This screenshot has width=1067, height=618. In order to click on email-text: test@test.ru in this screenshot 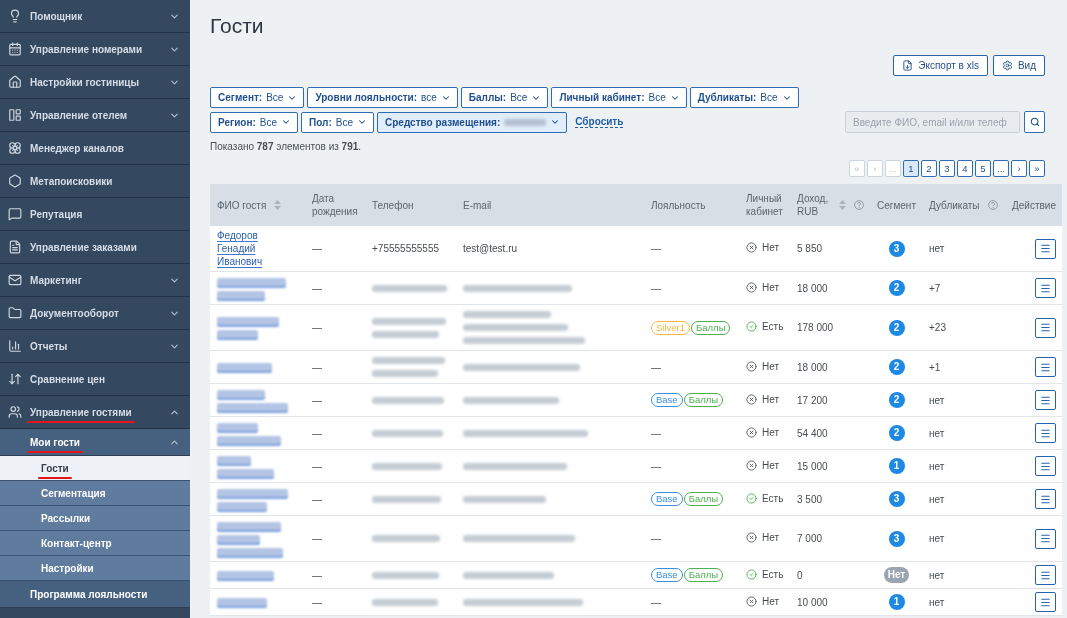, I will do `click(490, 248)`.